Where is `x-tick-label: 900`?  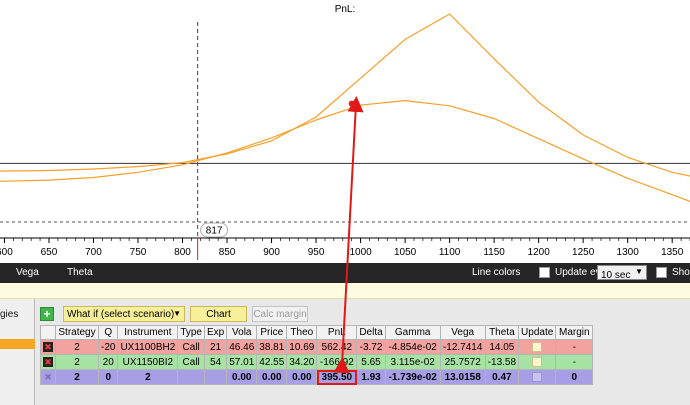
x-tick-label: 900 is located at coordinates (271, 252).